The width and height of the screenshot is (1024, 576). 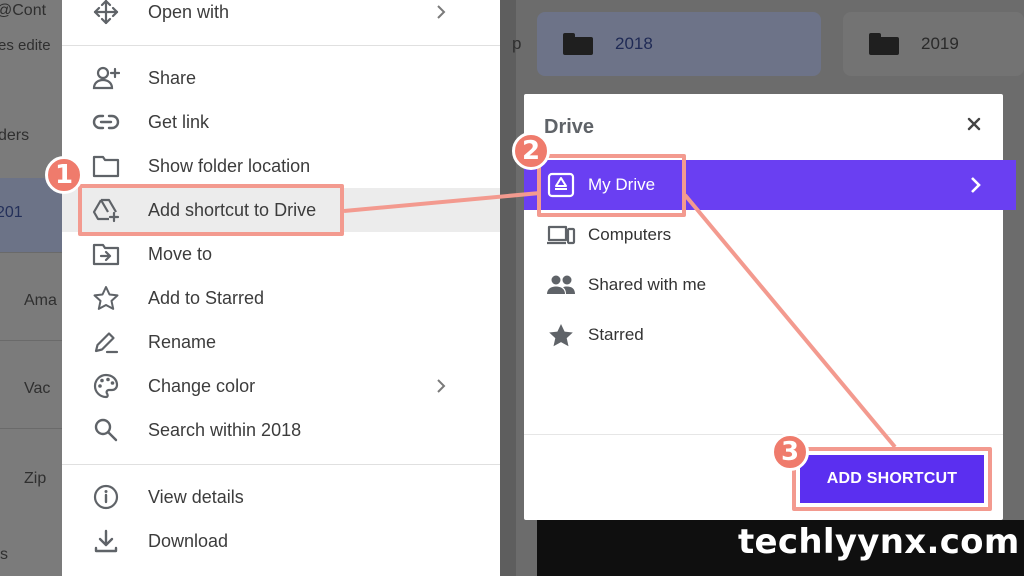 What do you see at coordinates (879, 542) in the screenshot?
I see `watermark: techlyynx.com` at bounding box center [879, 542].